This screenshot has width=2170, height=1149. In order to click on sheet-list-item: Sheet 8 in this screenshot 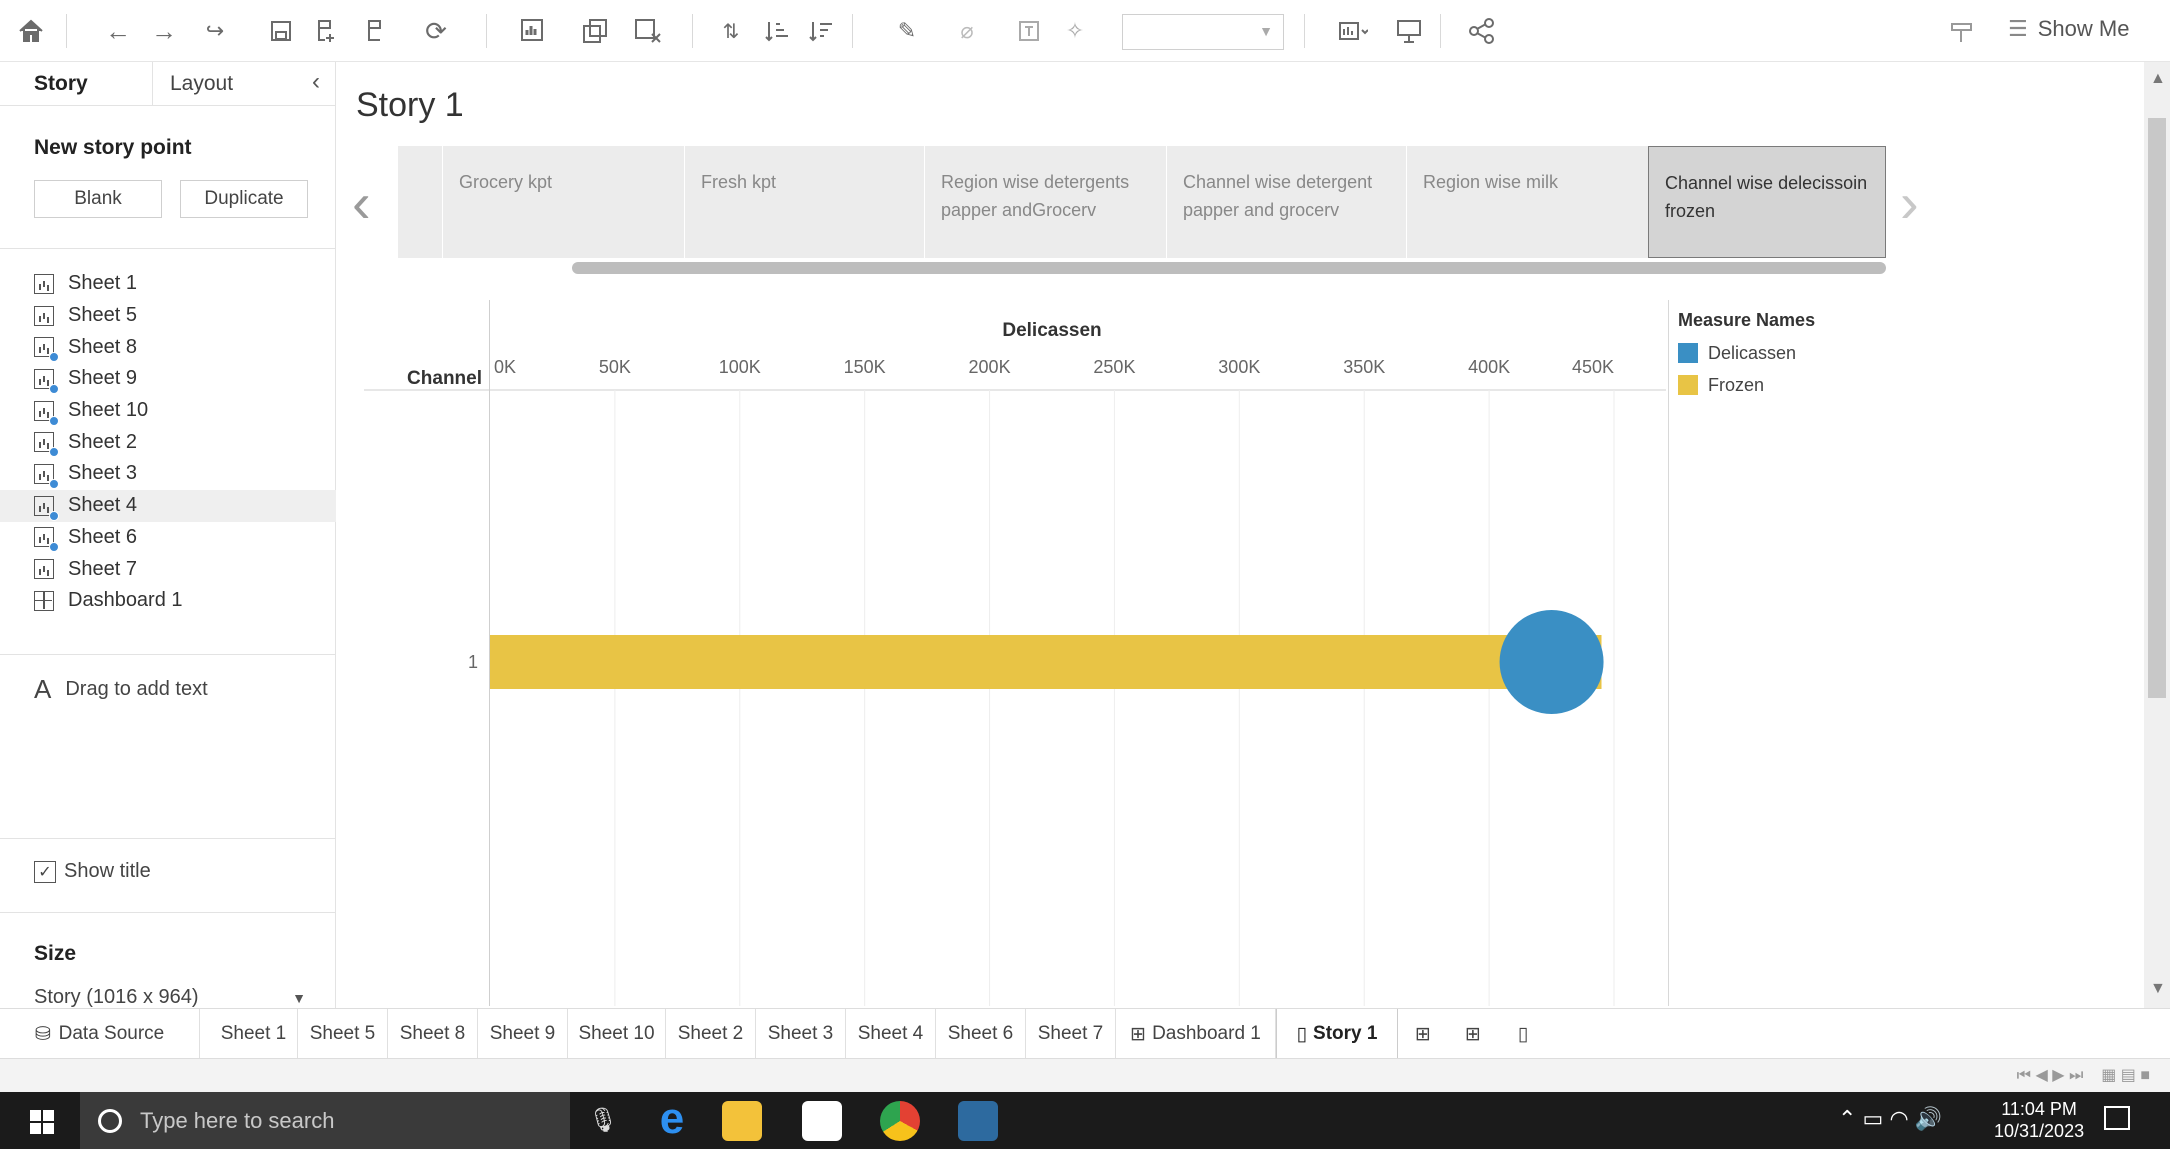, I will do `click(168, 347)`.